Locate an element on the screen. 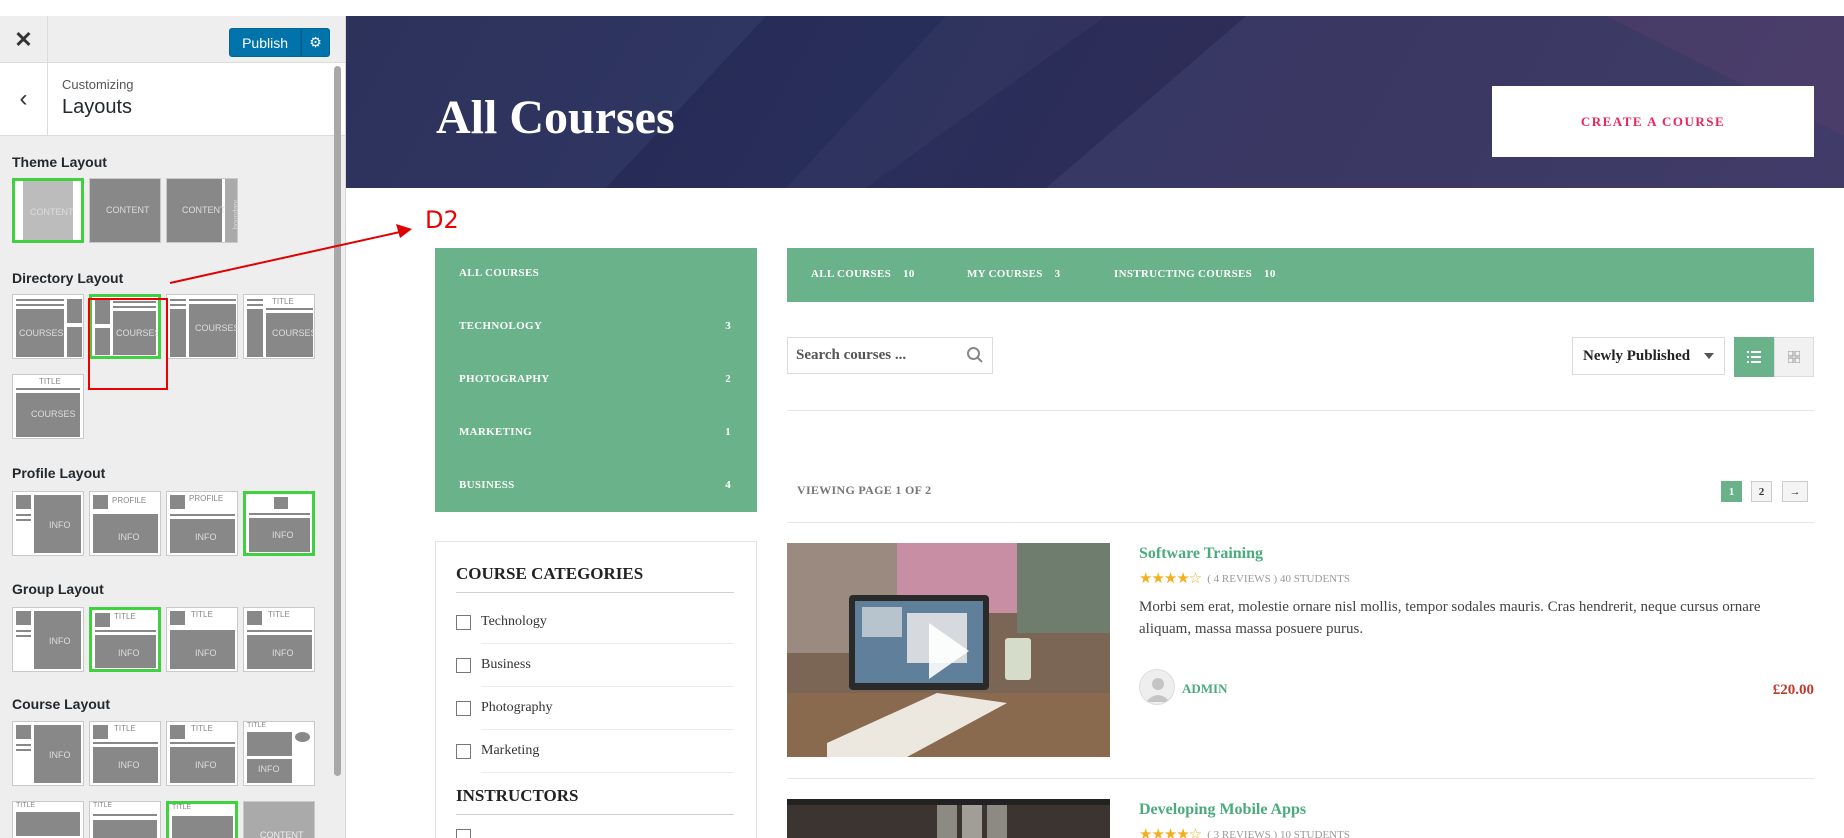  sort-selected-value: Newly Published is located at coordinates (1637, 355).